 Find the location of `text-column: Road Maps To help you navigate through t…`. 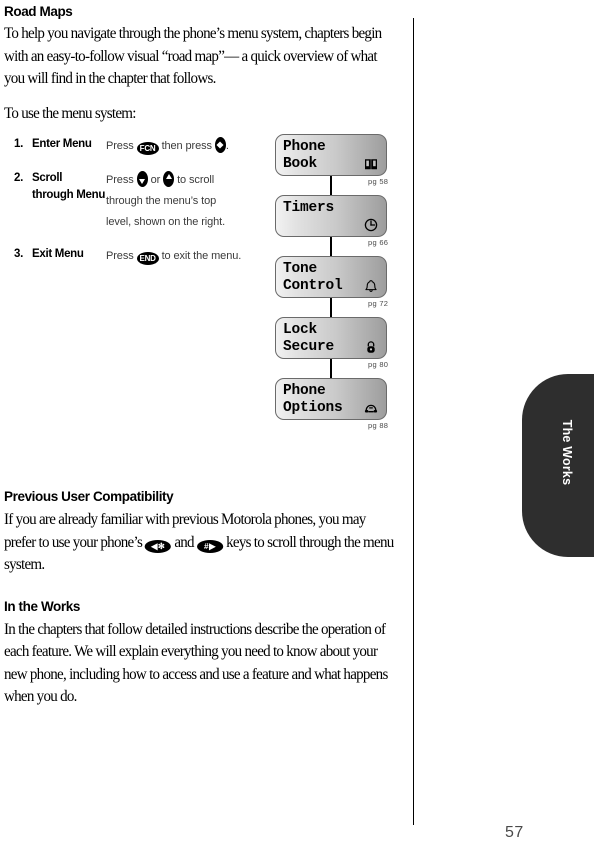

text-column: Road Maps To help you navigate through t… is located at coordinates (206, 62).